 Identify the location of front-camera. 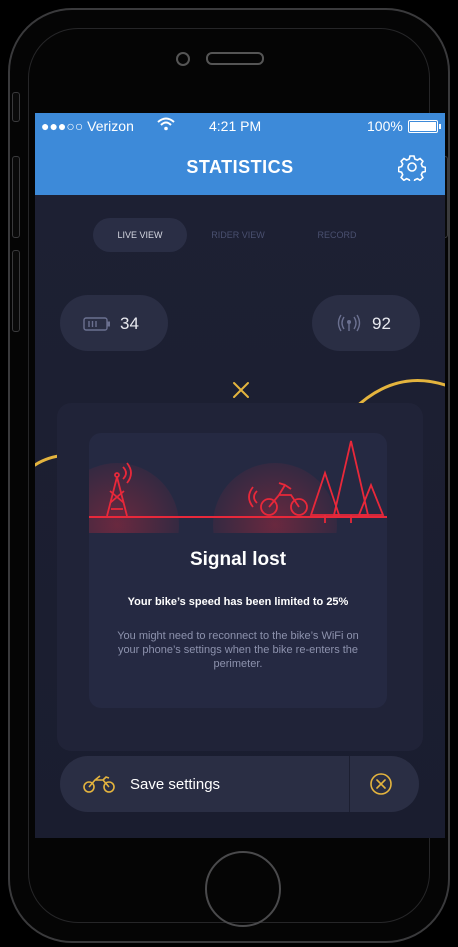
(183, 59).